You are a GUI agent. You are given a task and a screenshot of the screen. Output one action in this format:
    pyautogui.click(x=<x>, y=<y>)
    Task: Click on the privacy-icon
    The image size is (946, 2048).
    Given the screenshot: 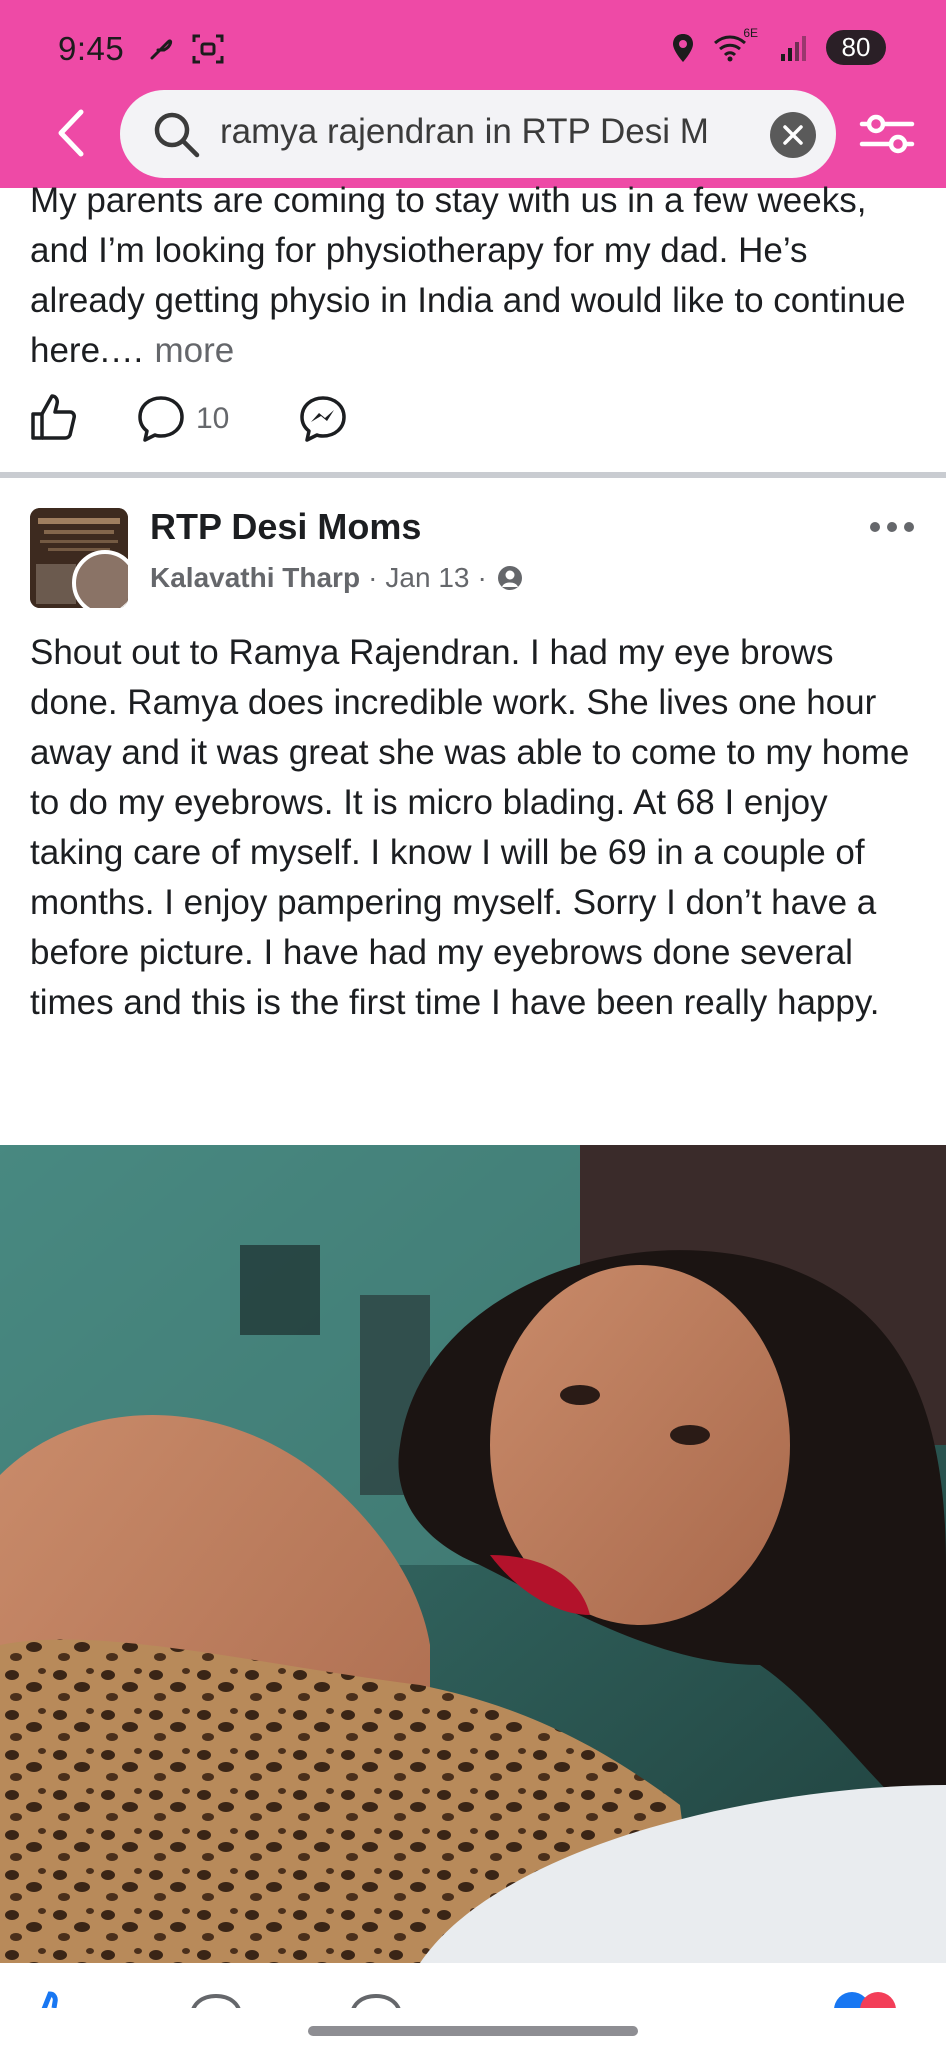 What is the action you would take?
    pyautogui.click(x=509, y=578)
    